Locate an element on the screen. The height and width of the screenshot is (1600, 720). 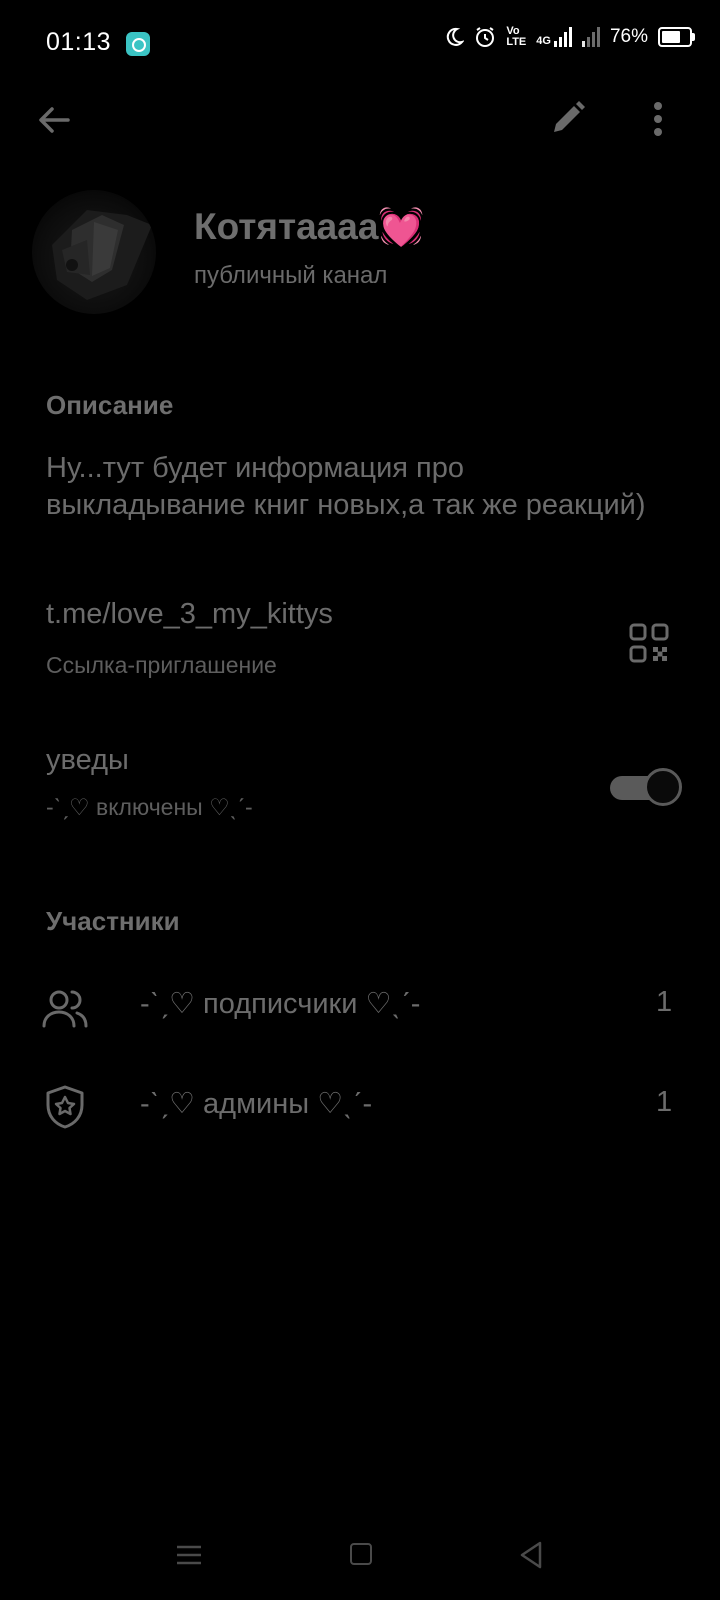
admins-count: 1 is located at coordinates (664, 1102).